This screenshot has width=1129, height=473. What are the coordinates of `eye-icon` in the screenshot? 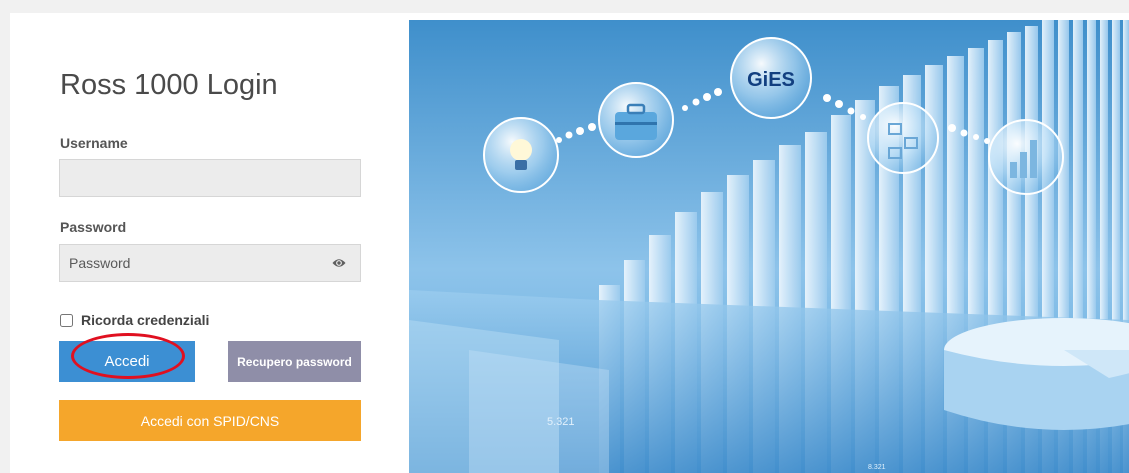 It's located at (339, 263).